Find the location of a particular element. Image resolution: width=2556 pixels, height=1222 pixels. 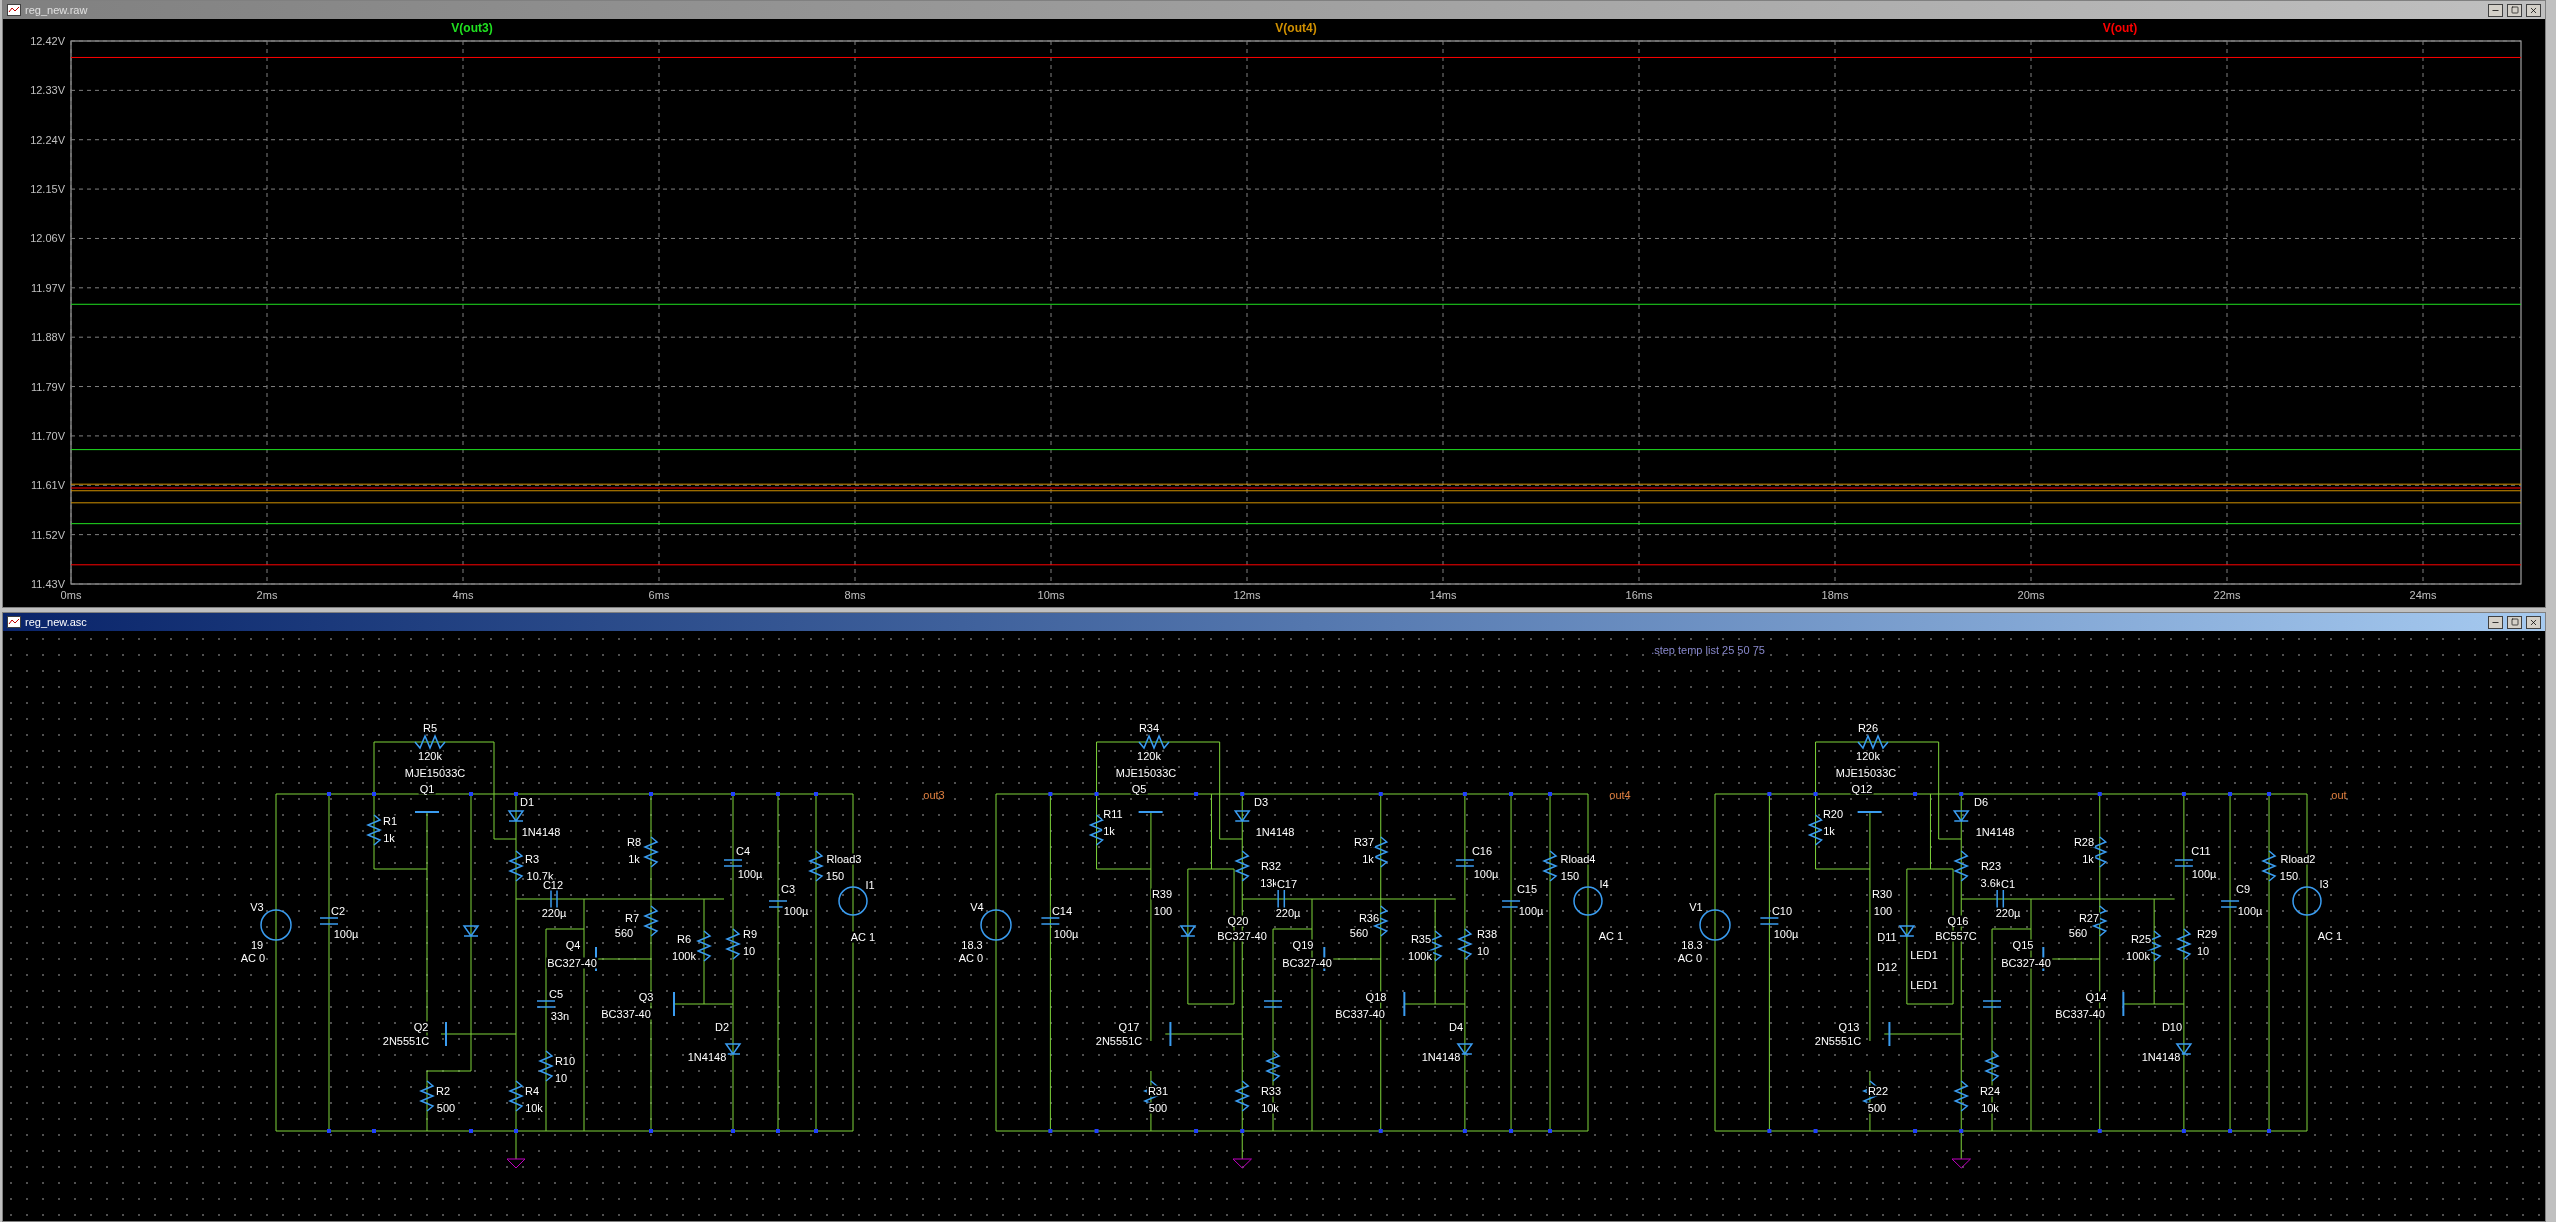

x-tick-label: 2ms is located at coordinates (267, 595).